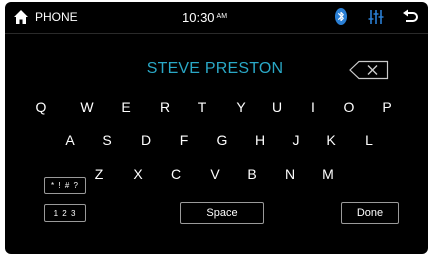 Image resolution: width=432 pixels, height=257 pixels. I want to click on source-label: PHONE, so click(56, 17).